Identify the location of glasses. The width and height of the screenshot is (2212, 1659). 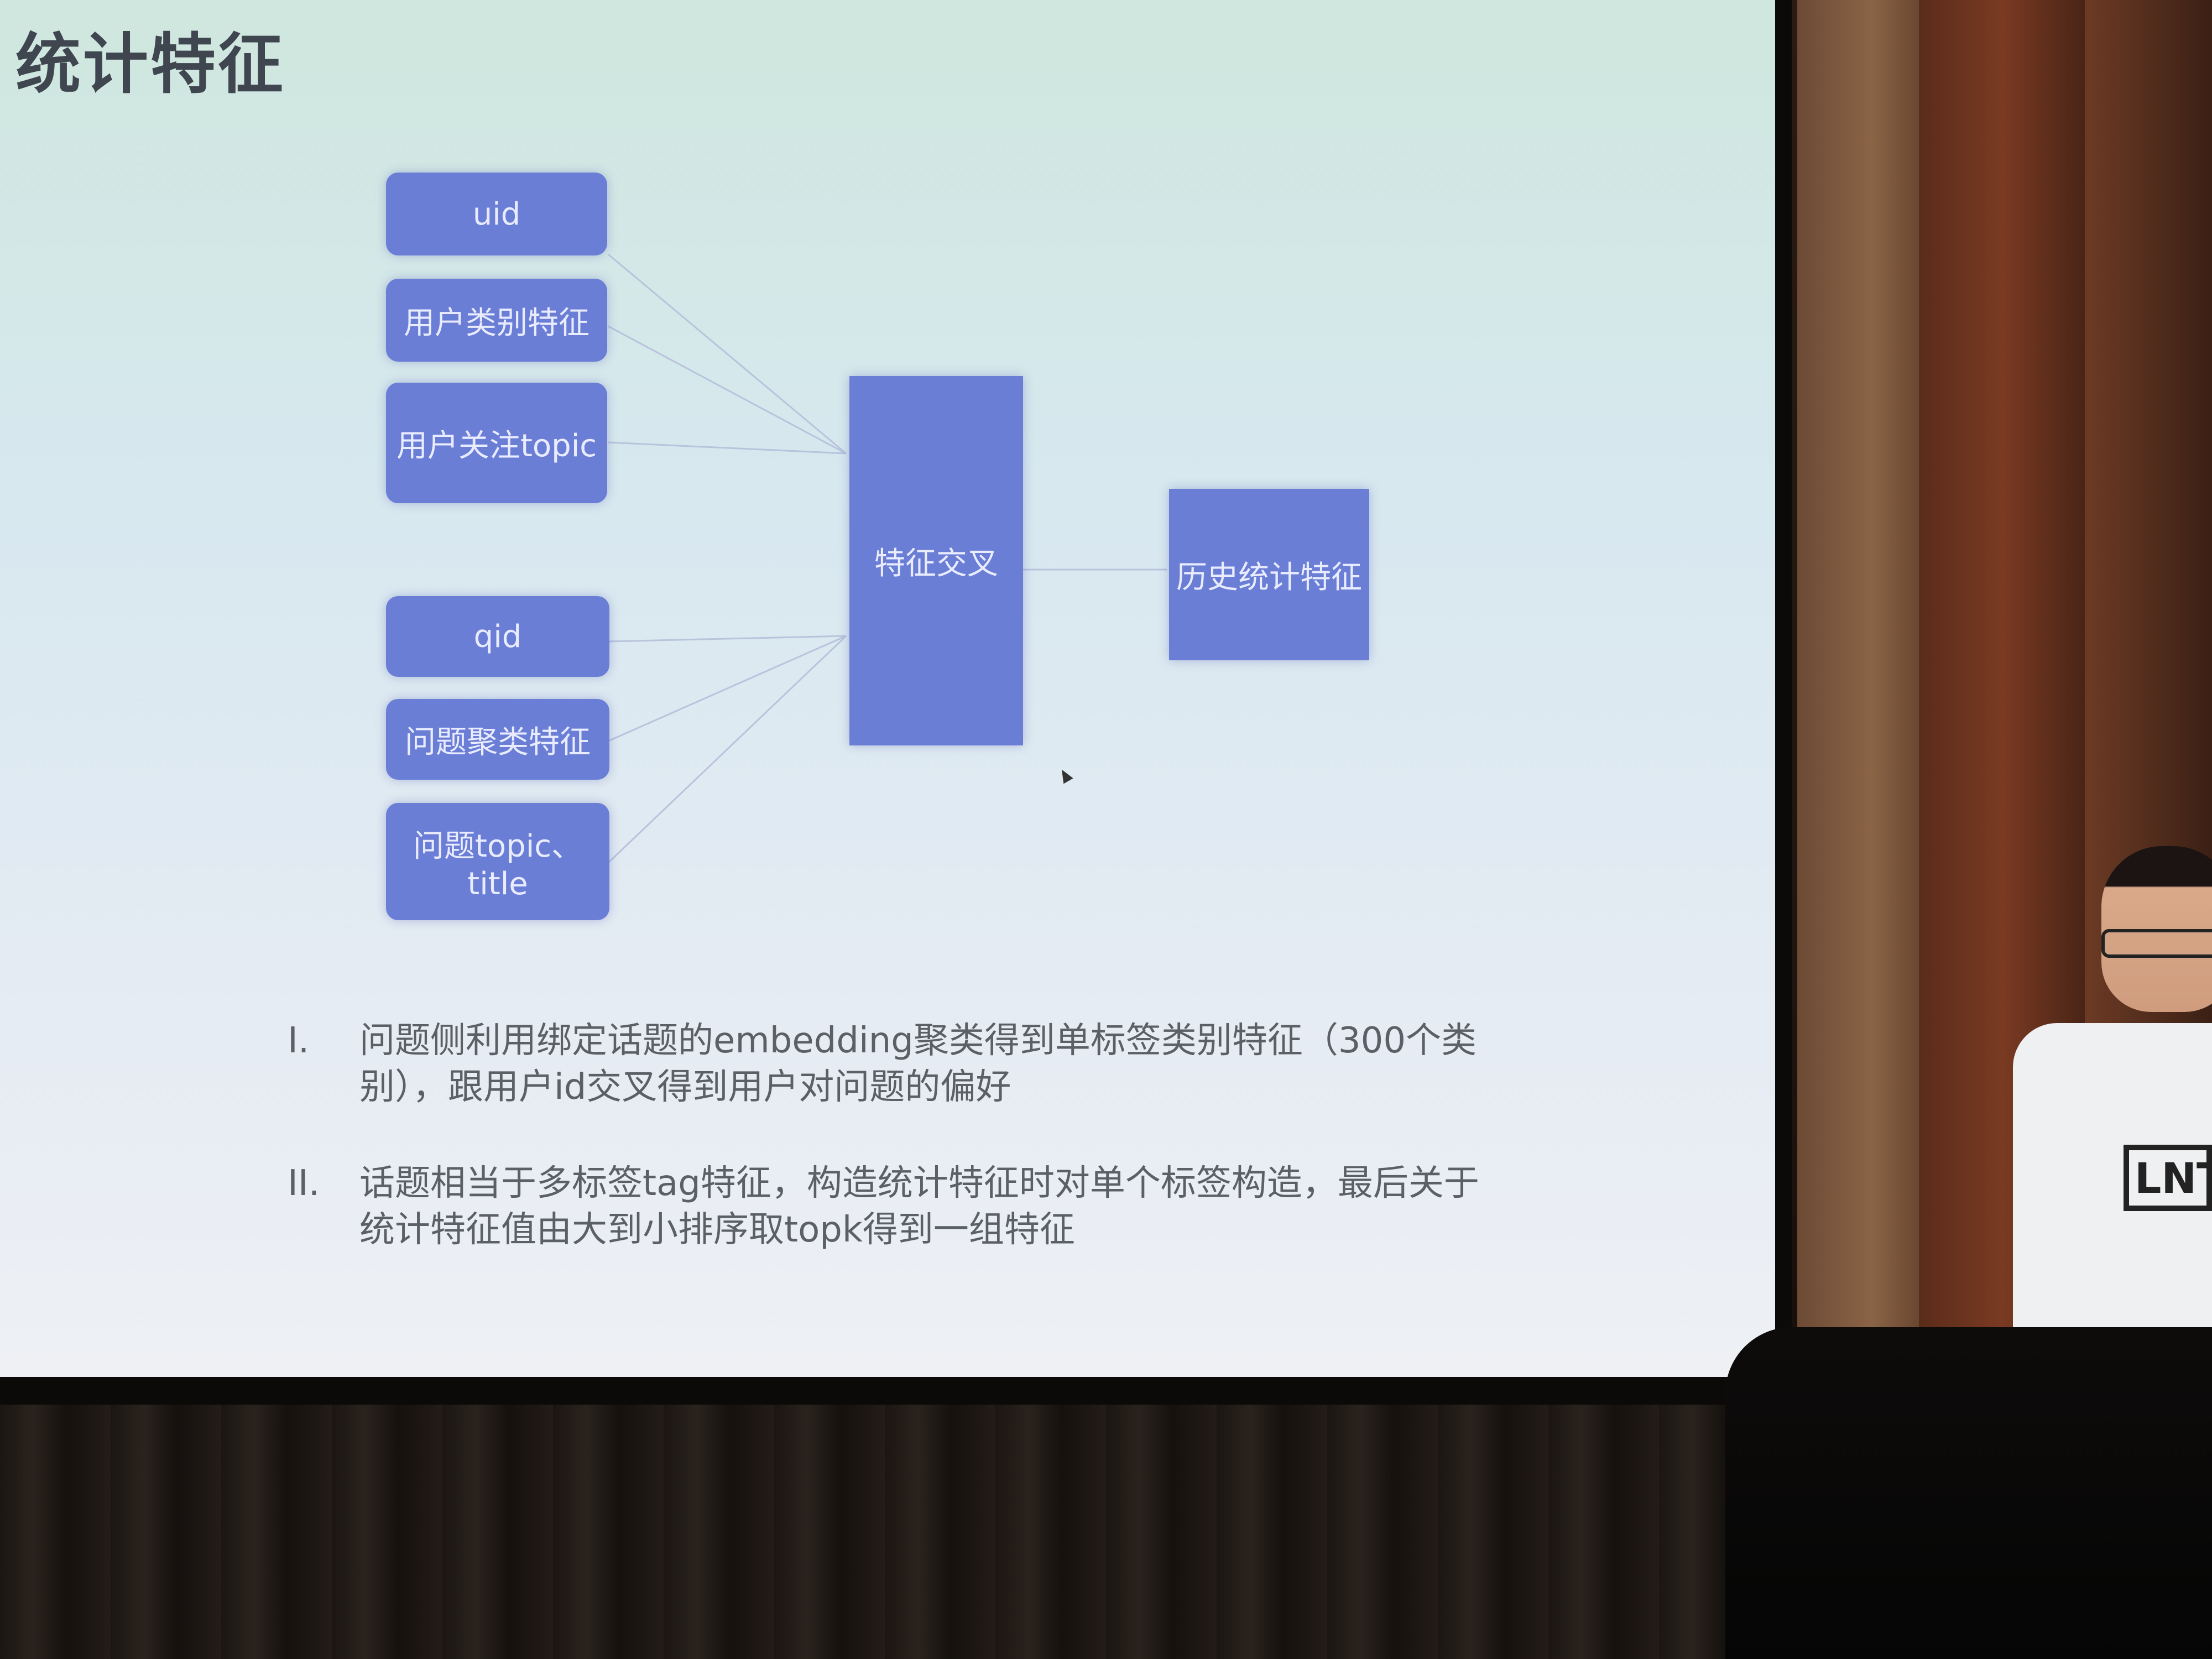
(2157, 944).